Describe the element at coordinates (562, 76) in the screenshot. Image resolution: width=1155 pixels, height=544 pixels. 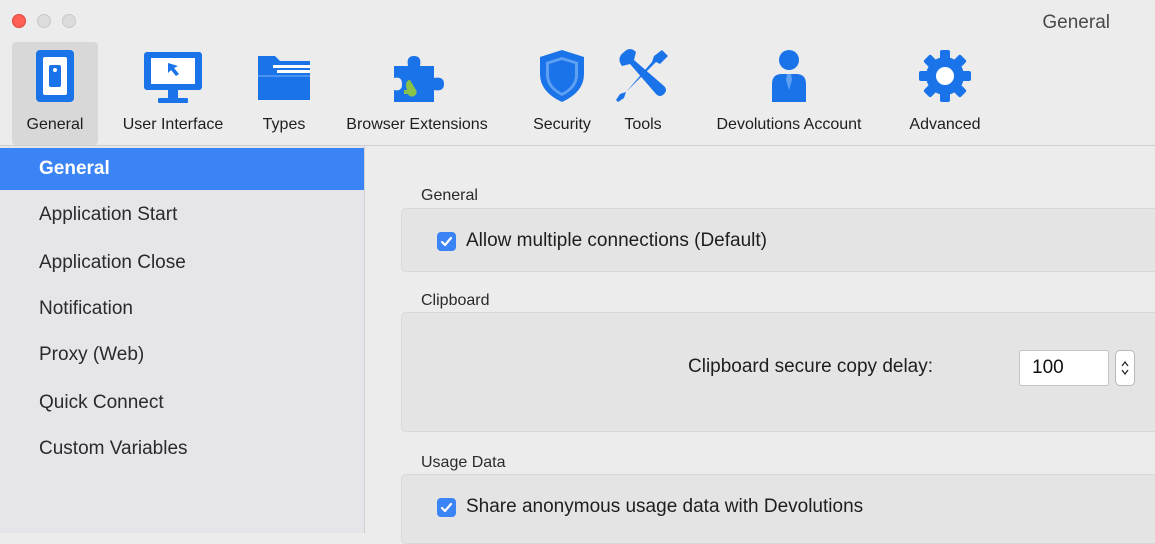
I see `shield-icon` at that location.